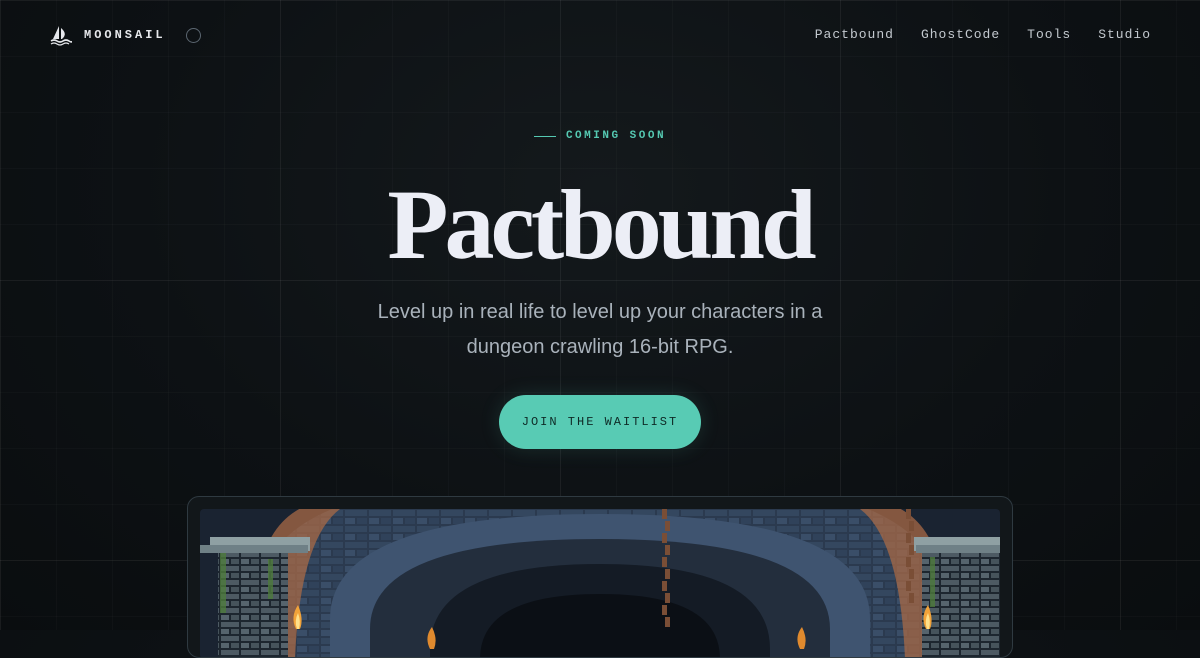  I want to click on eyebrow-line, so click(544, 136).